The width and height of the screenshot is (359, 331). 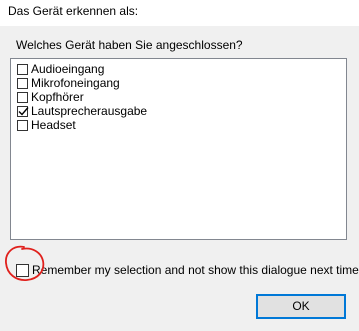 I want to click on device-item-lautsprecherausgabe: Lautsprecherausgabe, so click(x=82, y=111).